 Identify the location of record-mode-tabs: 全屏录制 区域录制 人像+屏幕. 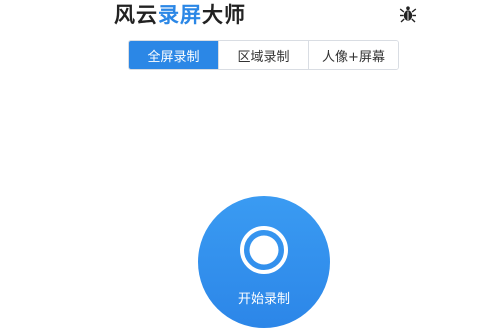
(263, 55).